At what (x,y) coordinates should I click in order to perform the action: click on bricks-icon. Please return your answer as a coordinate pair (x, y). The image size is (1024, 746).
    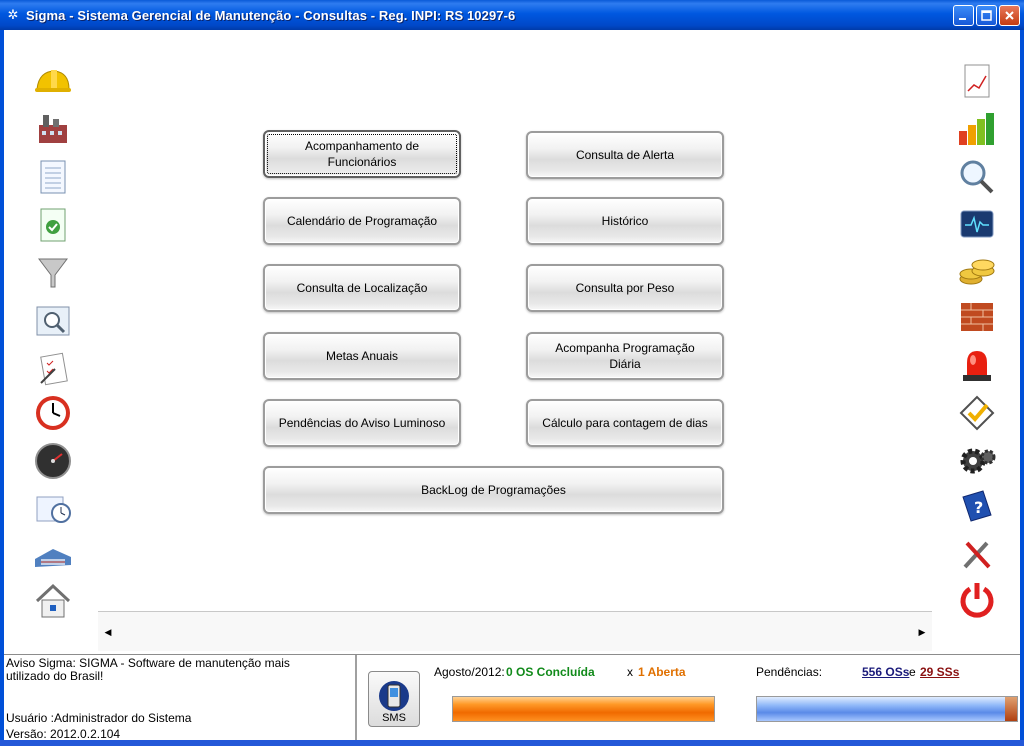
    Looking at the image, I should click on (977, 317).